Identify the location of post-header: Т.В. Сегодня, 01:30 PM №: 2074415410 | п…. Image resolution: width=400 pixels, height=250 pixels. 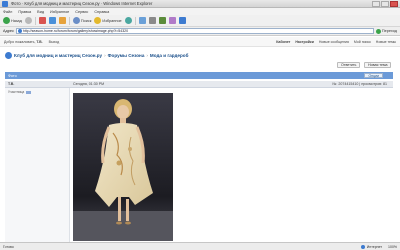
(199, 84).